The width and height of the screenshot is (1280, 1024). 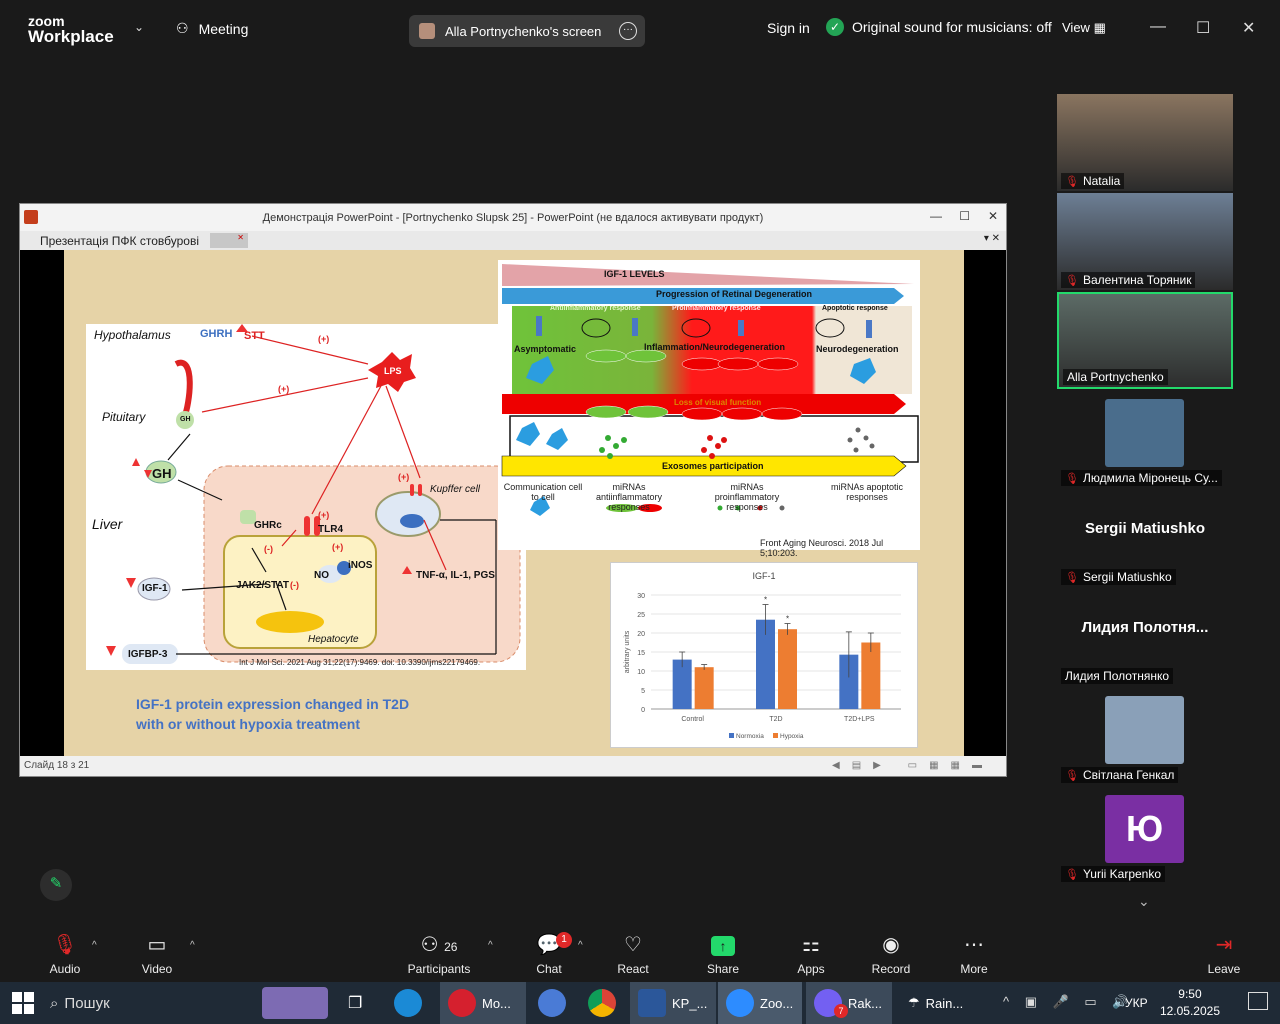 I want to click on slideshow-nav-icons: ◀▤▶ ▭▦▦▬, so click(x=913, y=766).